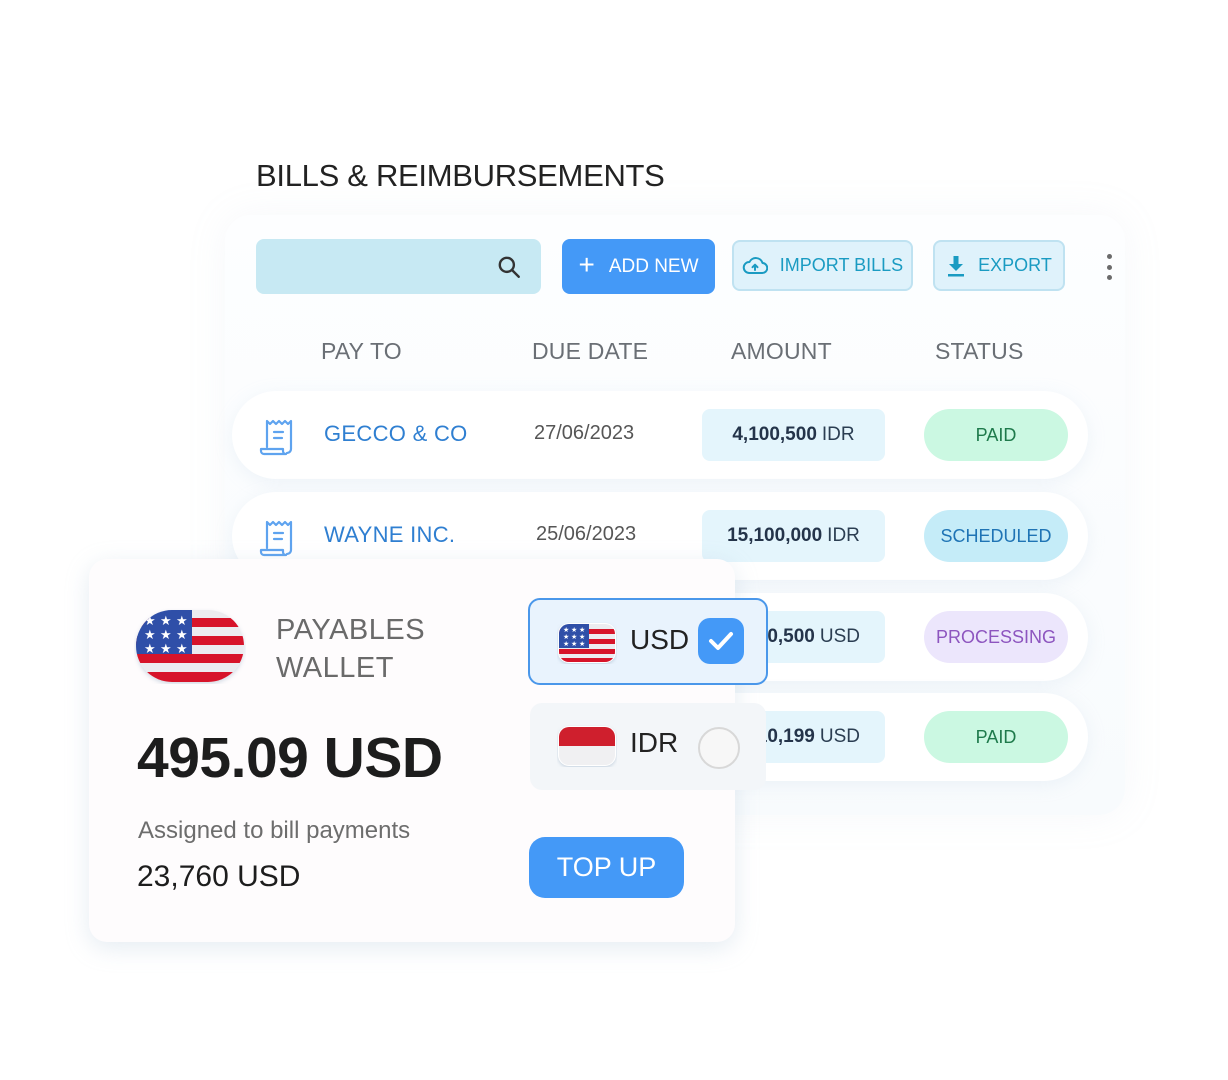  I want to click on column-header-due-date: DUE DATE, so click(590, 351).